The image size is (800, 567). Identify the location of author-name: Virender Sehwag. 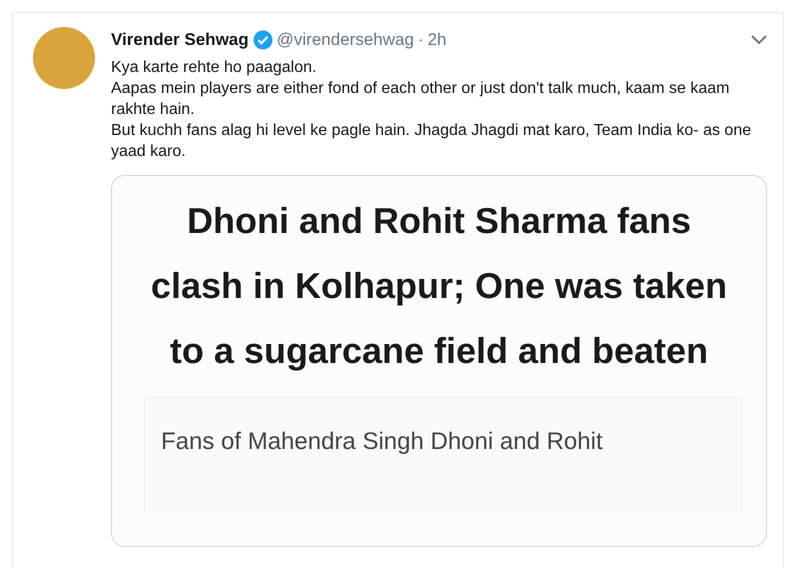
(180, 39).